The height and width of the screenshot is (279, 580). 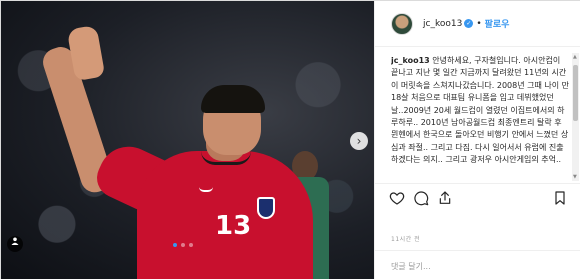 What do you see at coordinates (266, 208) in the screenshot?
I see `team-crest-icon` at bounding box center [266, 208].